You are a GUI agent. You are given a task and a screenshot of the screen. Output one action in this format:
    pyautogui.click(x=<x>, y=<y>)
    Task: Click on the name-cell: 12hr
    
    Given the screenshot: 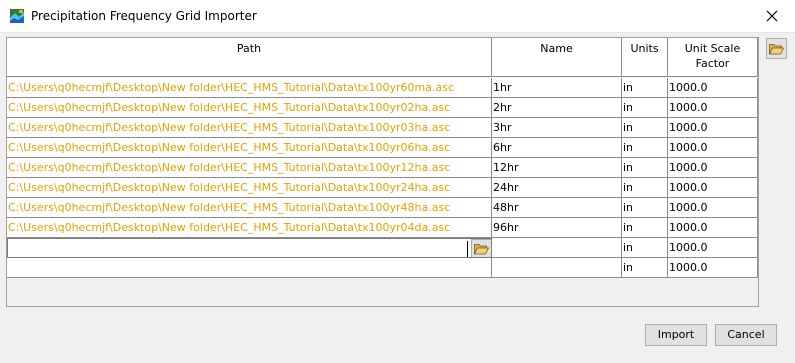 What is the action you would take?
    pyautogui.click(x=557, y=168)
    